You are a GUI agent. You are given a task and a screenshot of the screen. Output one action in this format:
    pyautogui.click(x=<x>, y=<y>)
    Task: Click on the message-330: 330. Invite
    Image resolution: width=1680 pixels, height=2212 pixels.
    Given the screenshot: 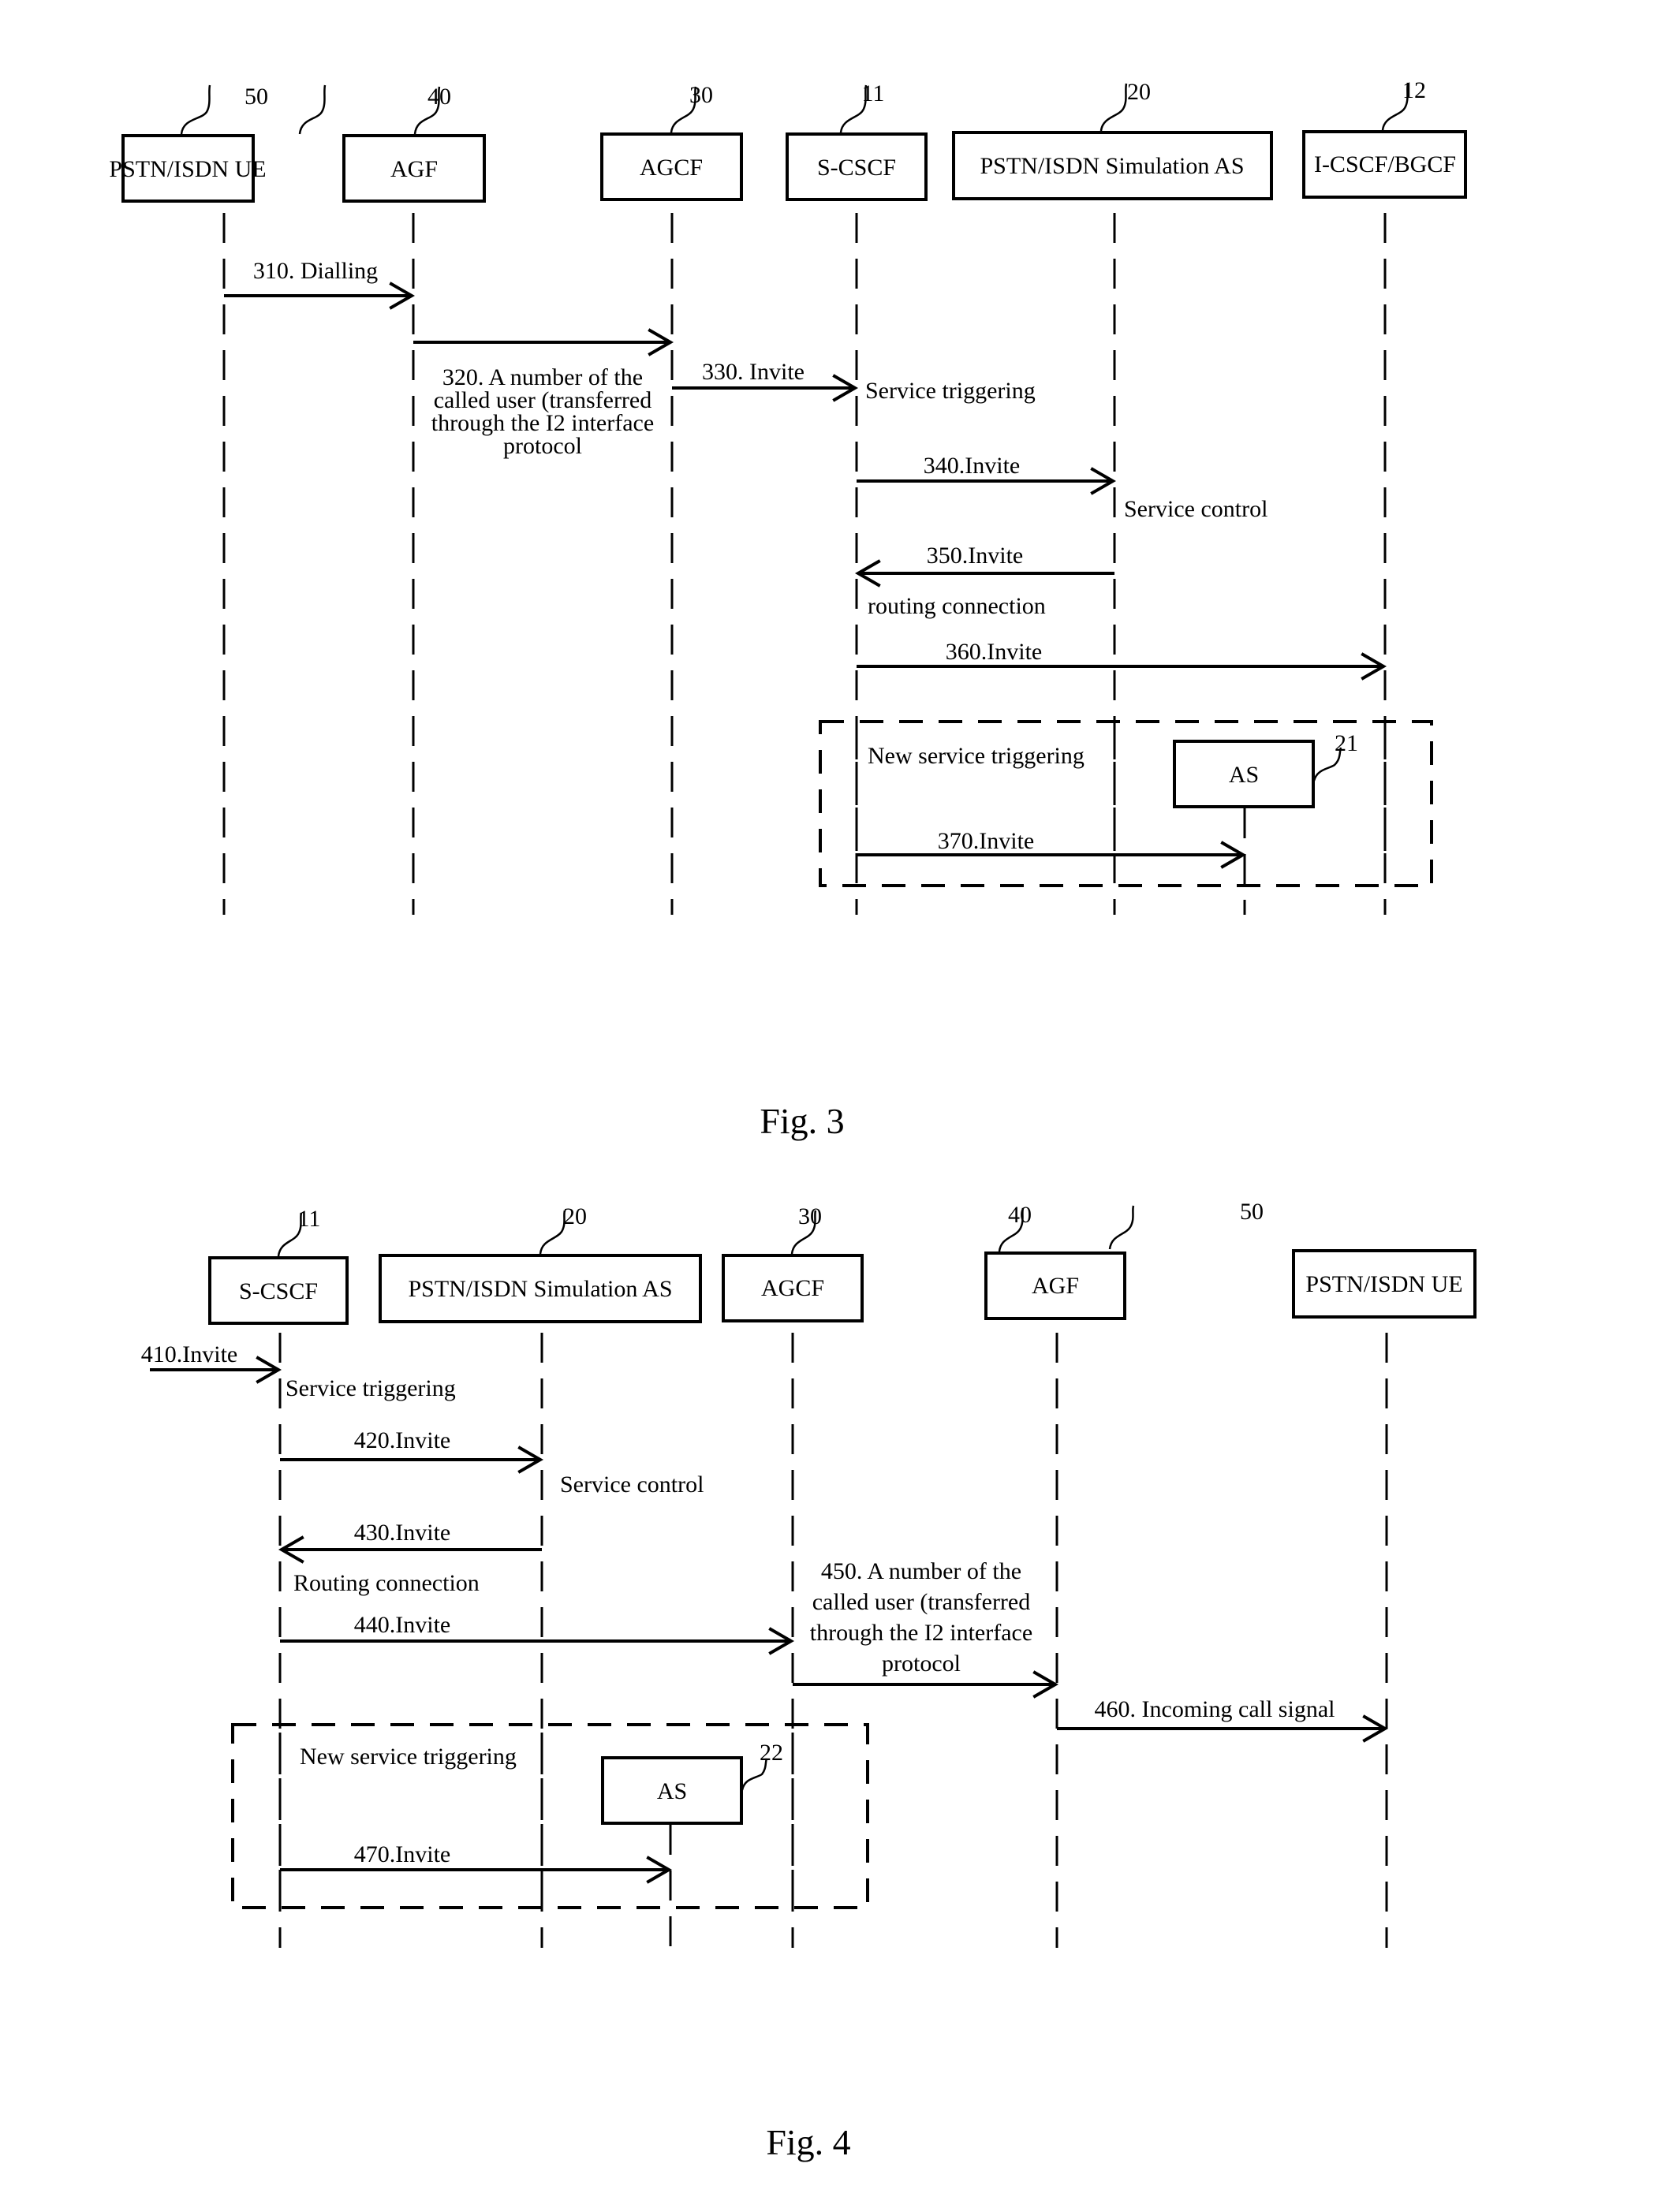 What is the action you would take?
    pyautogui.click(x=765, y=380)
    